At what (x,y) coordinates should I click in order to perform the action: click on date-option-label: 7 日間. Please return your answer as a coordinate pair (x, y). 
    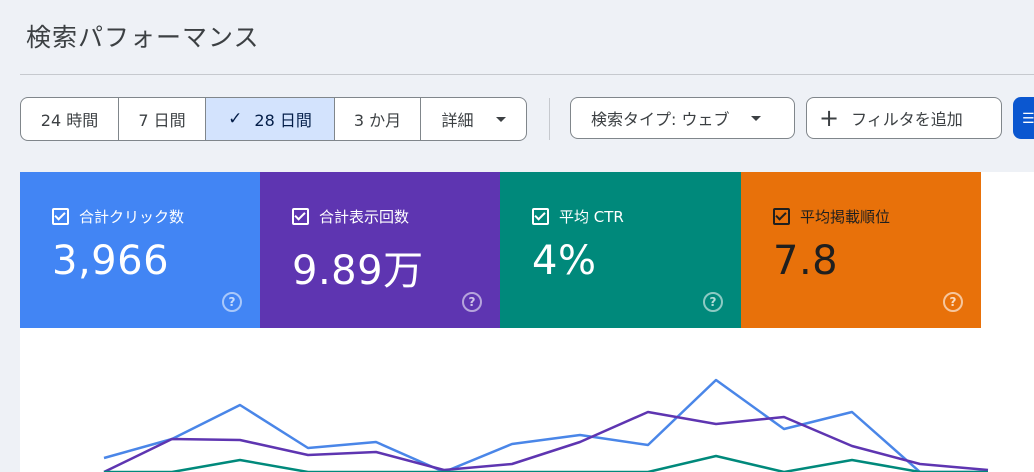
    Looking at the image, I should click on (162, 120).